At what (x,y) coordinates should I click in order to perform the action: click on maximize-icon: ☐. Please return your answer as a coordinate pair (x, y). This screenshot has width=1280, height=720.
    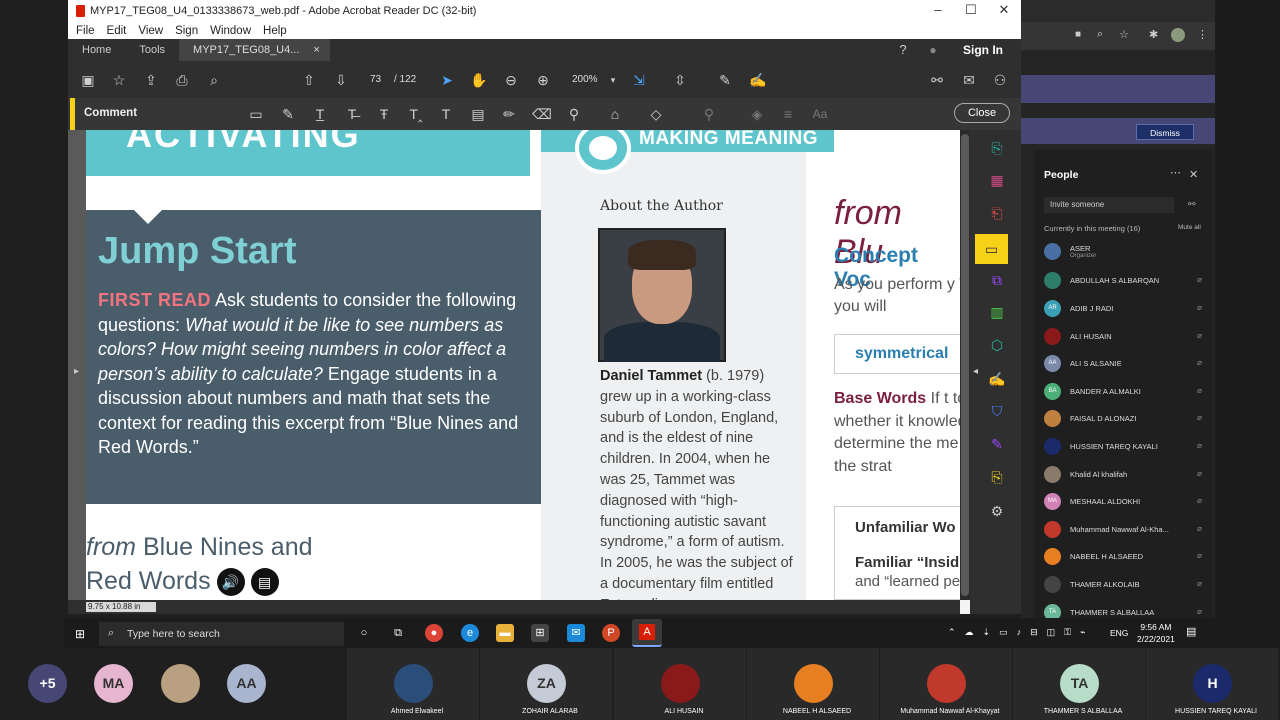
    Looking at the image, I should click on (971, 10).